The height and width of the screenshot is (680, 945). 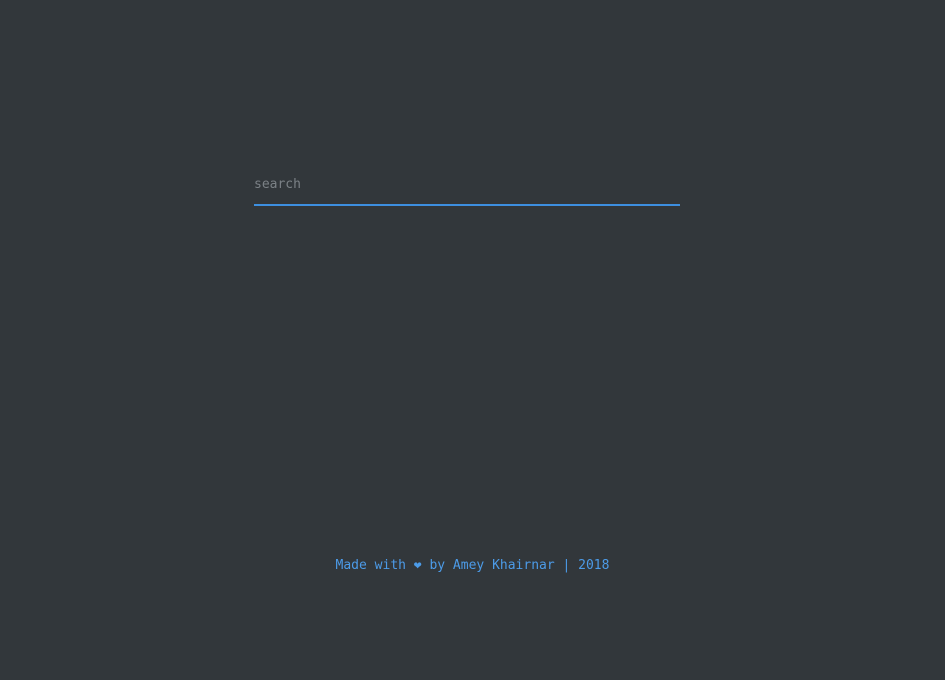 I want to click on search-input, so click(x=467, y=187).